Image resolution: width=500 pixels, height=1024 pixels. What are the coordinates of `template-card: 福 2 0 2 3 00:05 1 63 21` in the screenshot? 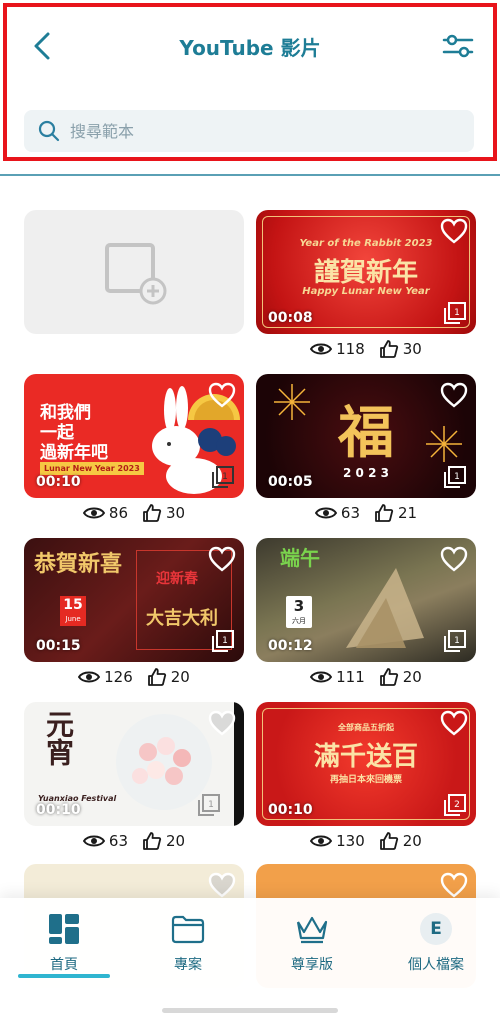 It's located at (366, 451).